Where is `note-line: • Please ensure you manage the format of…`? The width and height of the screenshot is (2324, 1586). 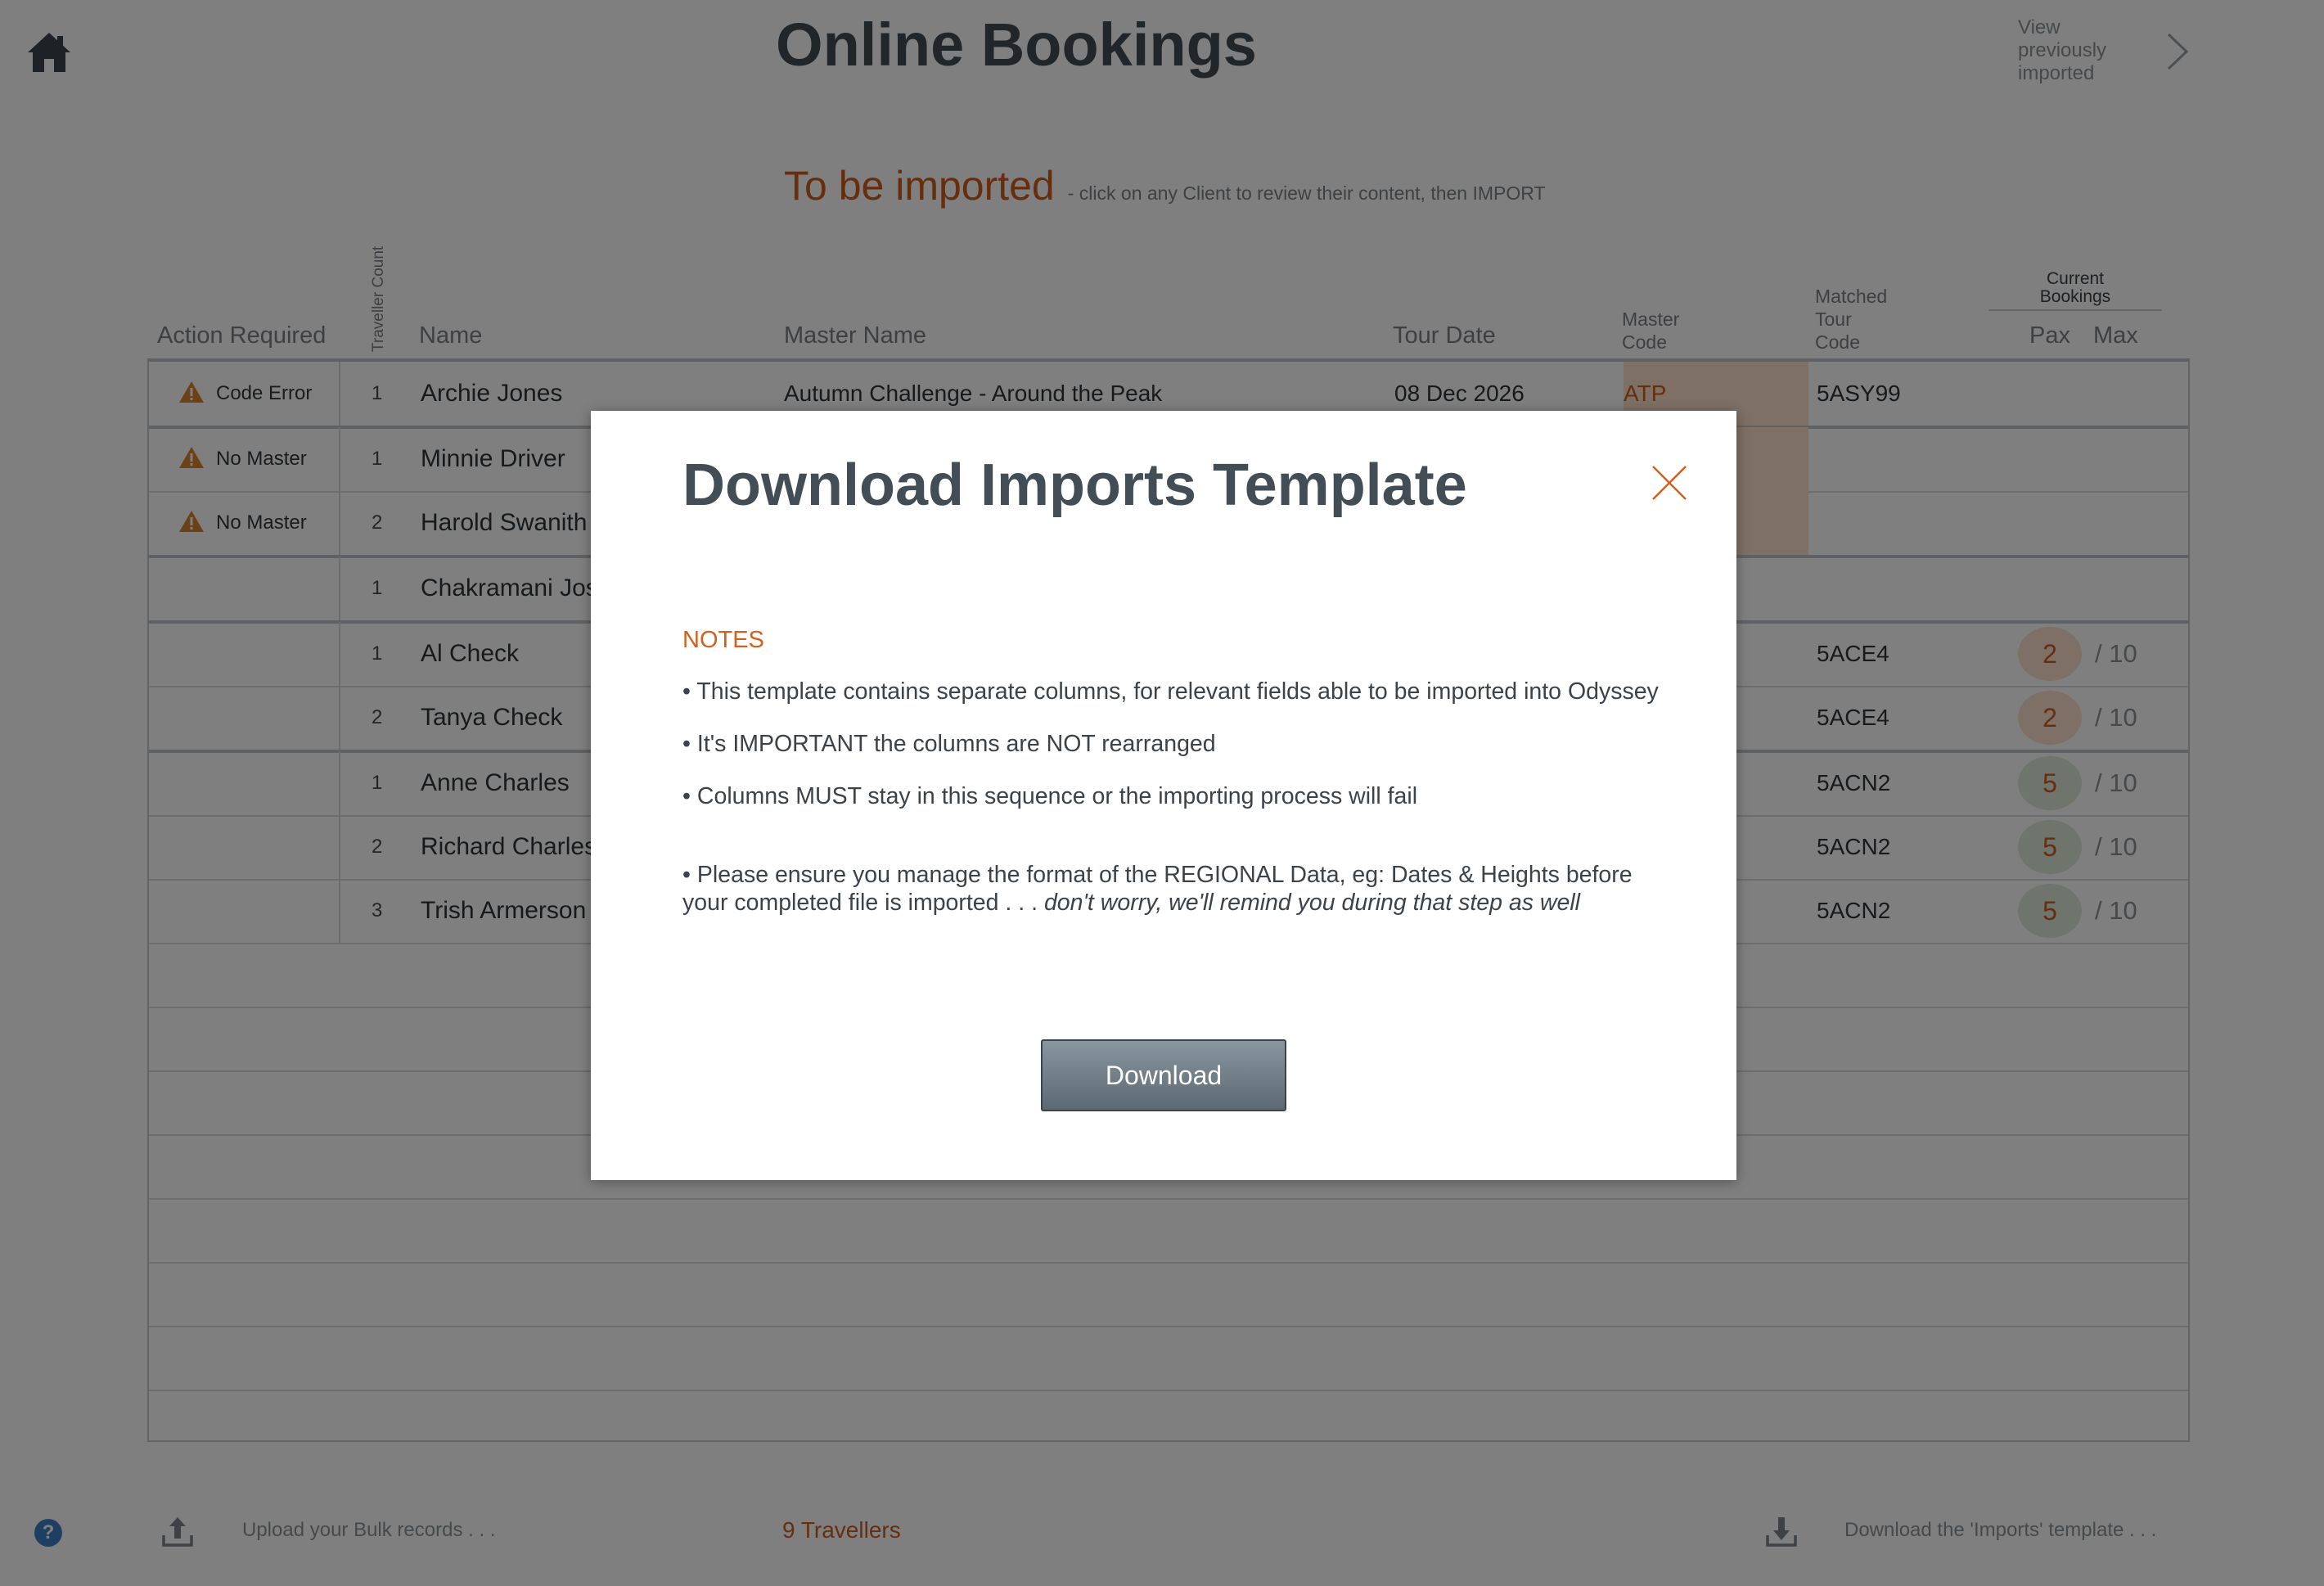 note-line: • Please ensure you manage the format of… is located at coordinates (1181, 889).